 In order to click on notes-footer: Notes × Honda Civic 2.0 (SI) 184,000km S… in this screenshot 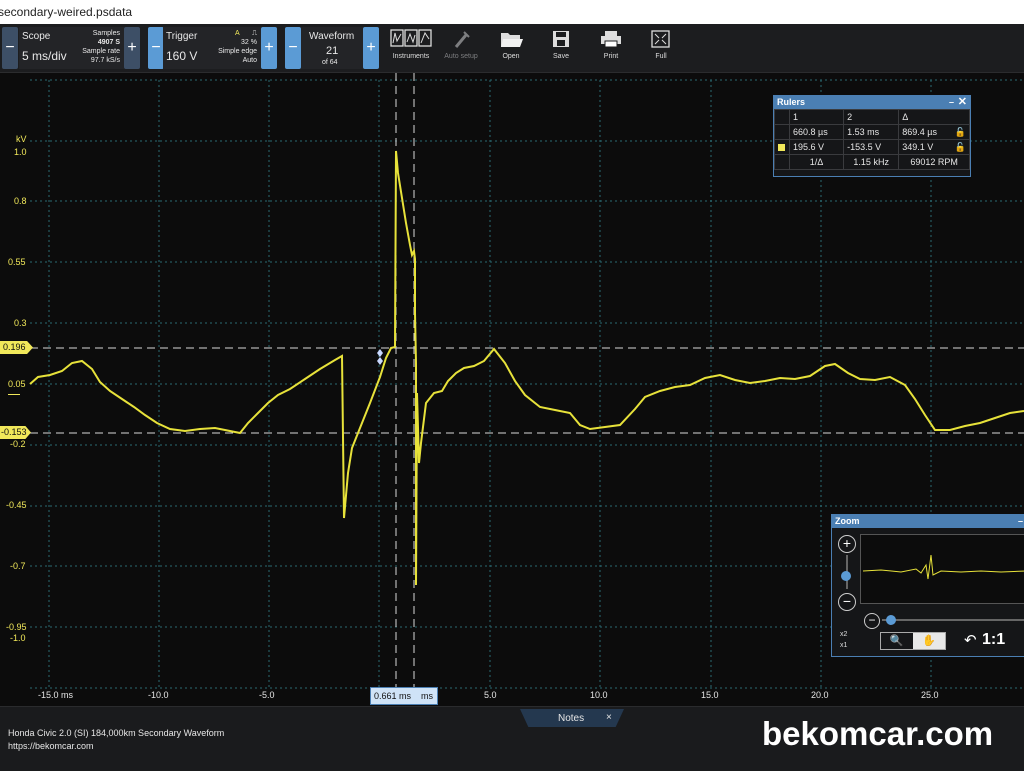, I will do `click(512, 738)`.